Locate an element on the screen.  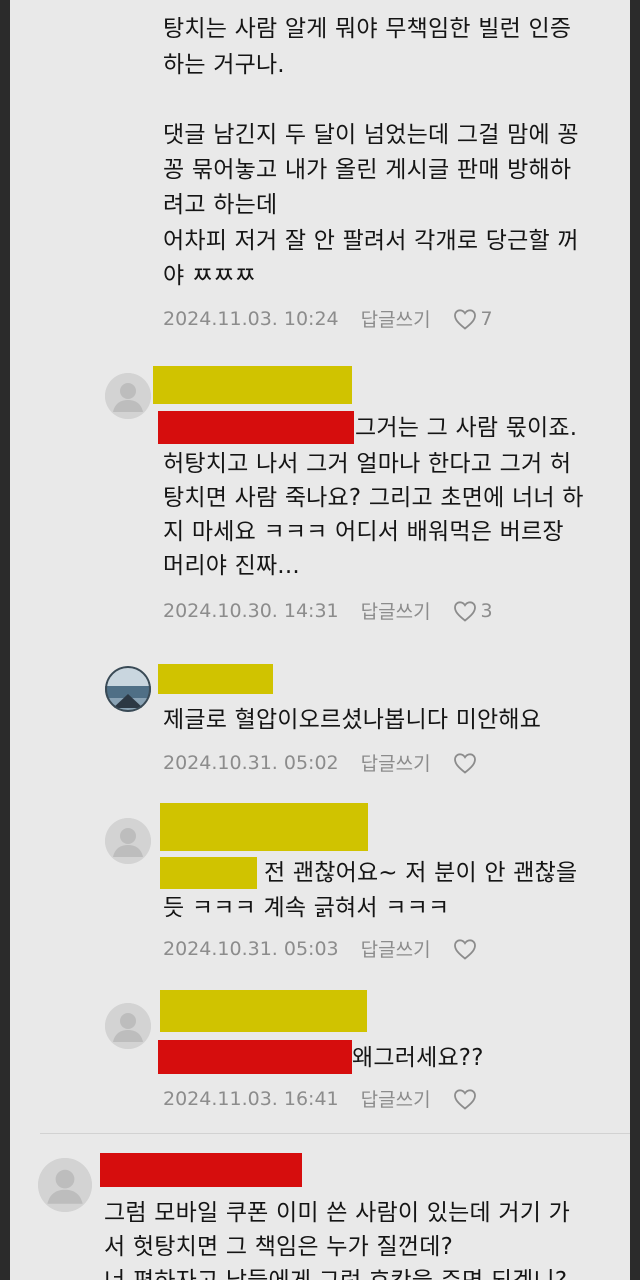
reply-text-first: 그거는 그 사람 몫이죠. is located at coordinates (466, 428).